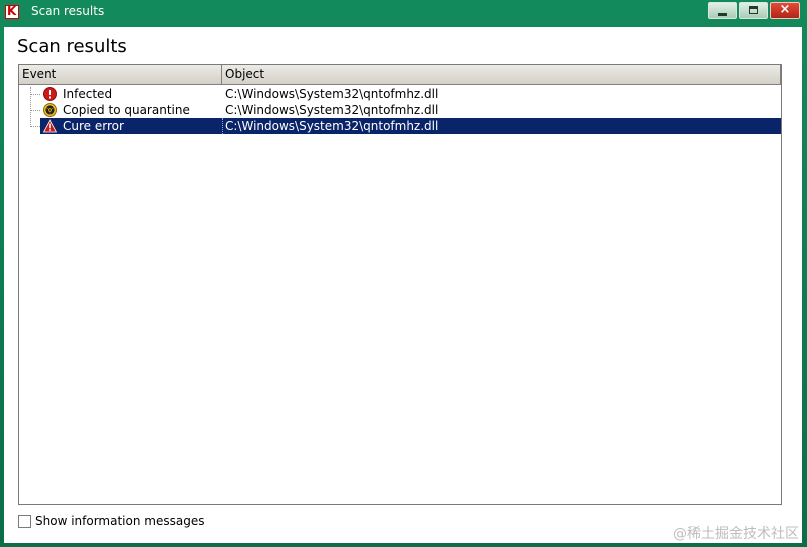 The height and width of the screenshot is (547, 807). Describe the element at coordinates (88, 94) in the screenshot. I see `event-label: Infected` at that location.